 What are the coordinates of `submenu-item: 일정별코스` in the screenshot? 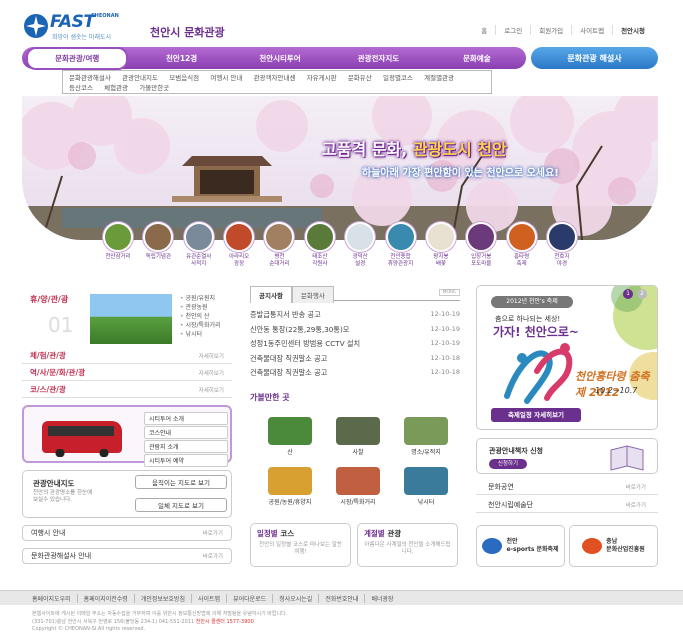 It's located at (398, 78).